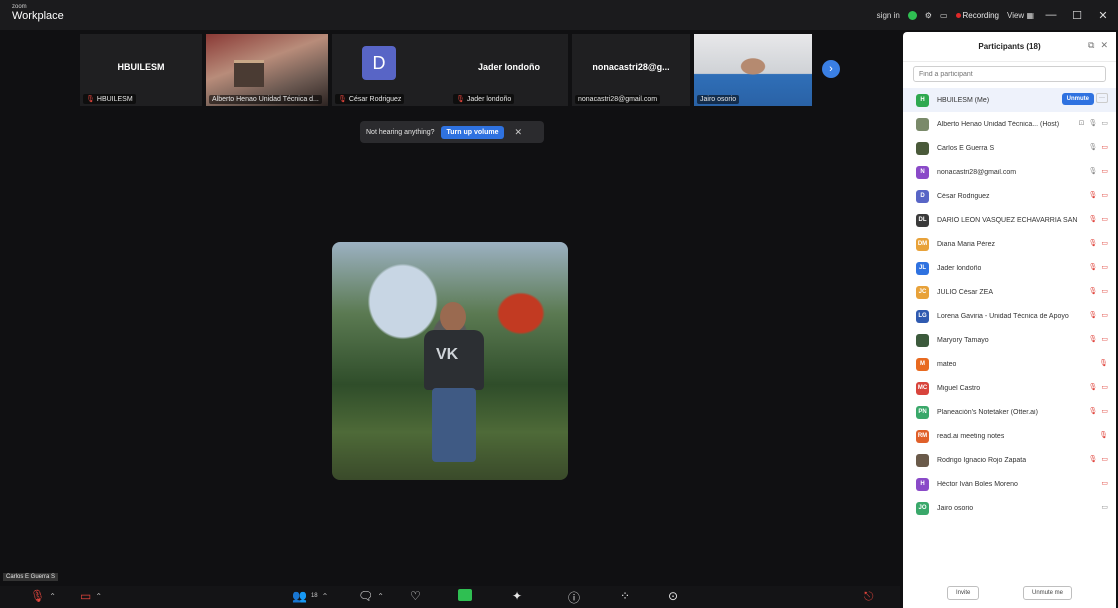  What do you see at coordinates (1009, 148) in the screenshot?
I see `participant-row: Carlos E Guerra S 🎙 ▭` at bounding box center [1009, 148].